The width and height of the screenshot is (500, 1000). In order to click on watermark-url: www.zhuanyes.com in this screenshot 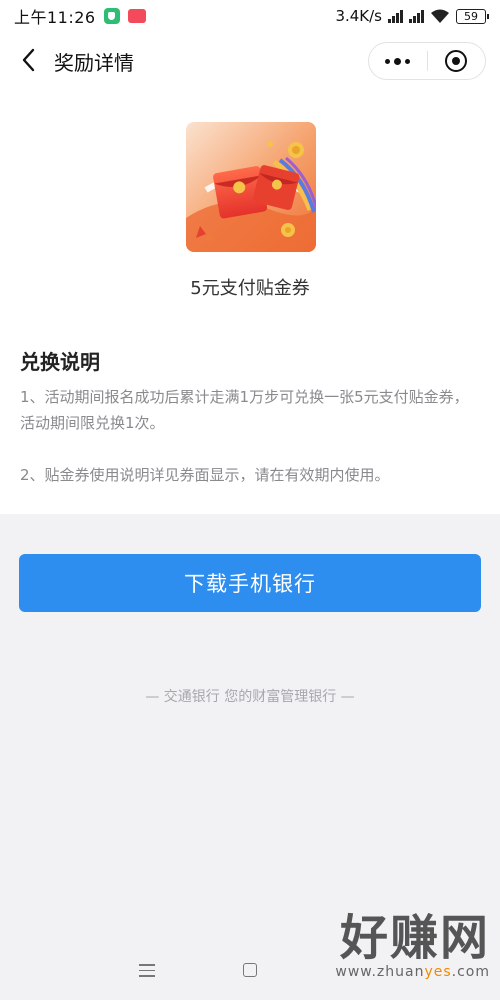, I will do `click(412, 972)`.